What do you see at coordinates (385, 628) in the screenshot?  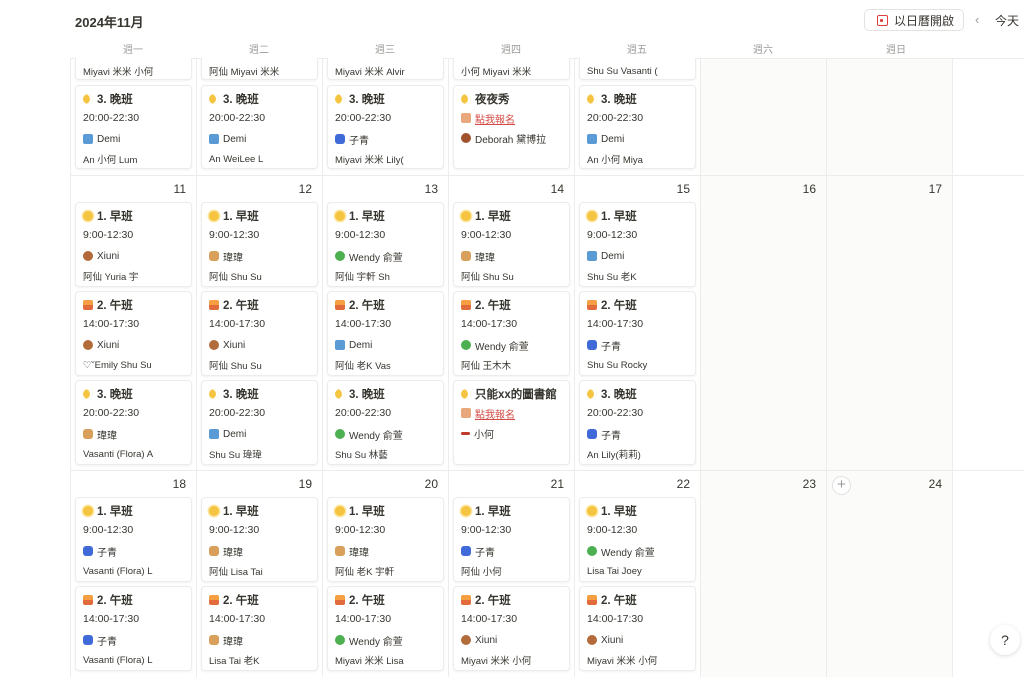 I see `shift-card: 2. 午班 14:00-17:30 Wendy 俞萱 Miyavi 米米 Lisa` at bounding box center [385, 628].